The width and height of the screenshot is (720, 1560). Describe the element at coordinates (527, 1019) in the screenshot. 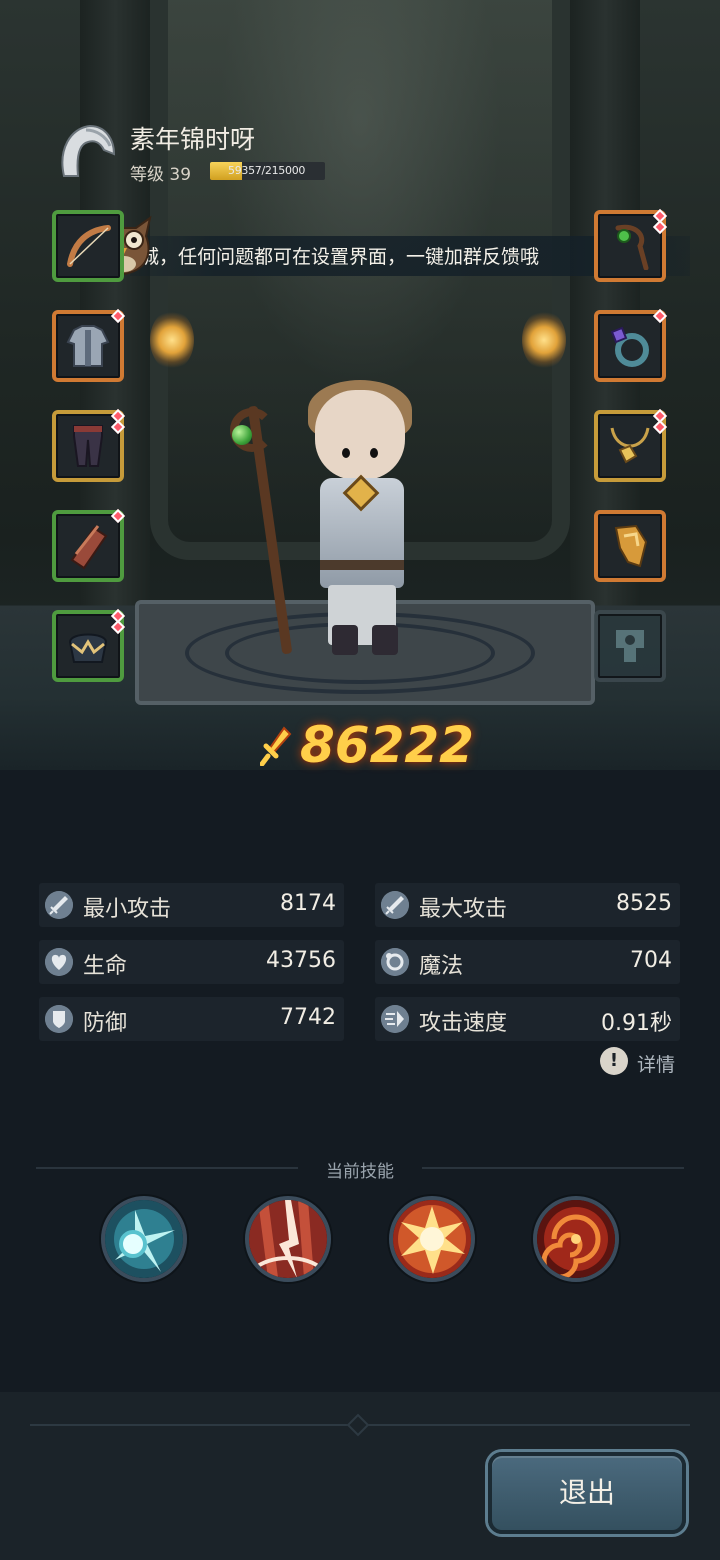

I see `stat-attack-speed: 攻击速度 0.91秒` at that location.